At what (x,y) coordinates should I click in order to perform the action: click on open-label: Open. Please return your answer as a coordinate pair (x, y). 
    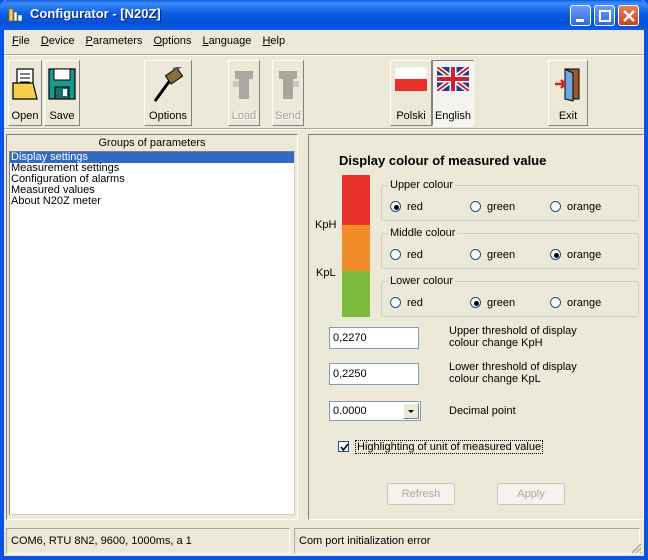
    Looking at the image, I should click on (25, 116).